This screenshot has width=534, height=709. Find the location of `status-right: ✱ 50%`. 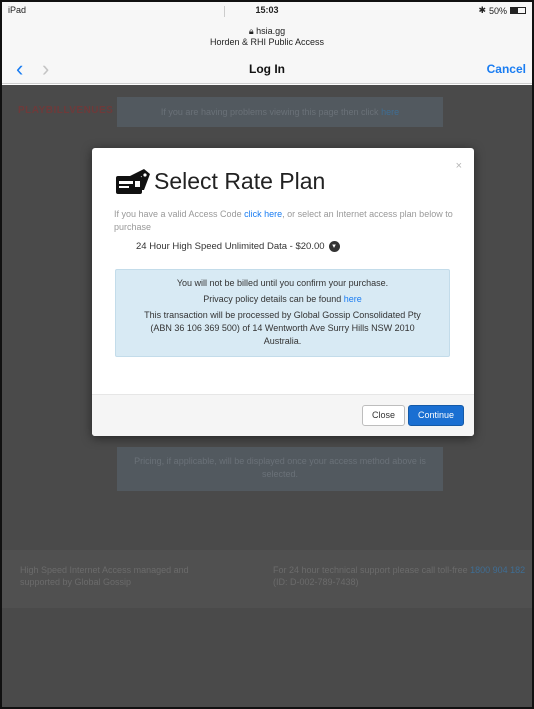

status-right: ✱ 50% is located at coordinates (502, 10).